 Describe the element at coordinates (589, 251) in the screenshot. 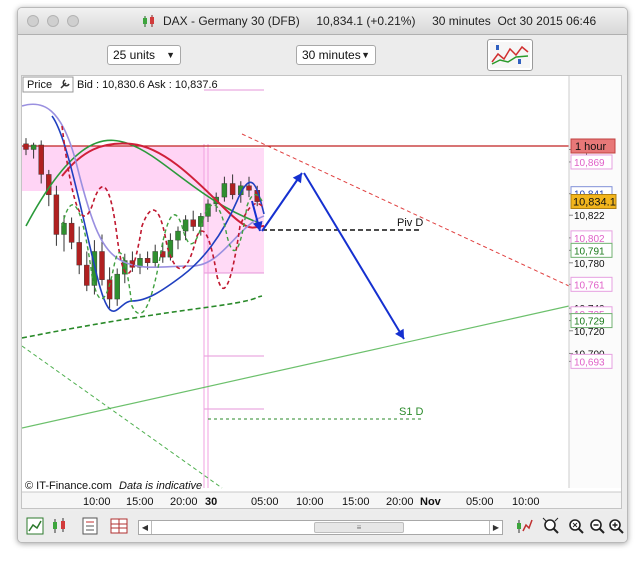

I see `price-axis-label: 10,791` at that location.